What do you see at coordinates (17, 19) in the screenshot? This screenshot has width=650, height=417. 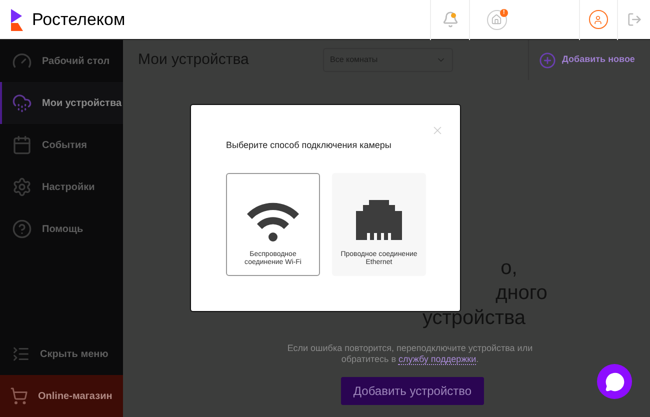 I see `logo-icon` at bounding box center [17, 19].